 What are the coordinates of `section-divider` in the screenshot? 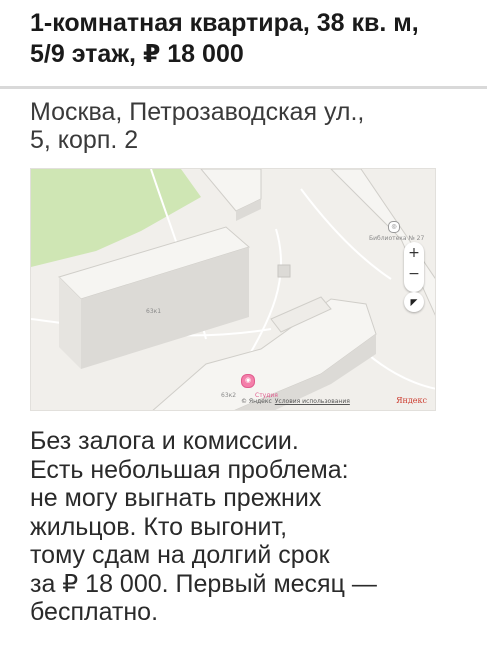 It's located at (243, 87).